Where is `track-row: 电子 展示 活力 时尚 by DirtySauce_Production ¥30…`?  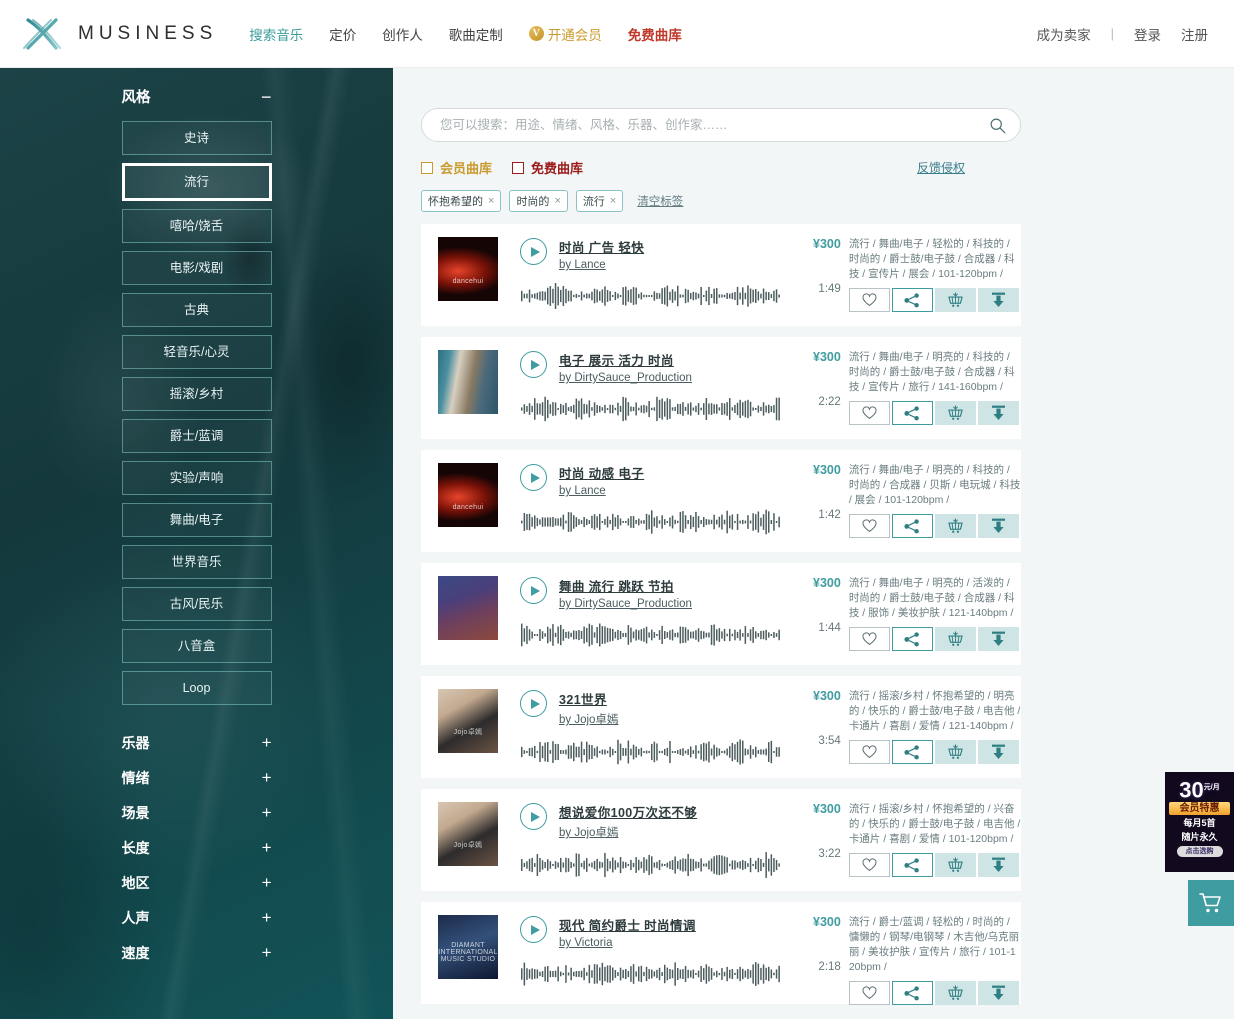
track-row: 电子 展示 活力 时尚 by DirtySauce_Production ¥30… is located at coordinates (721, 388).